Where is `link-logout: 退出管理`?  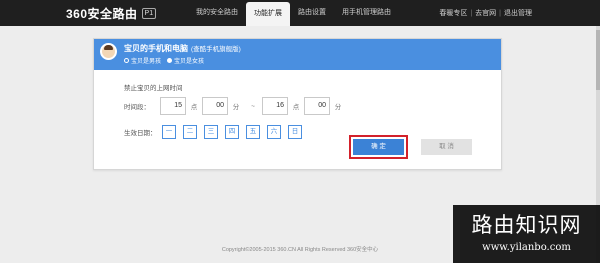
link-logout: 退出管理 is located at coordinates (518, 13).